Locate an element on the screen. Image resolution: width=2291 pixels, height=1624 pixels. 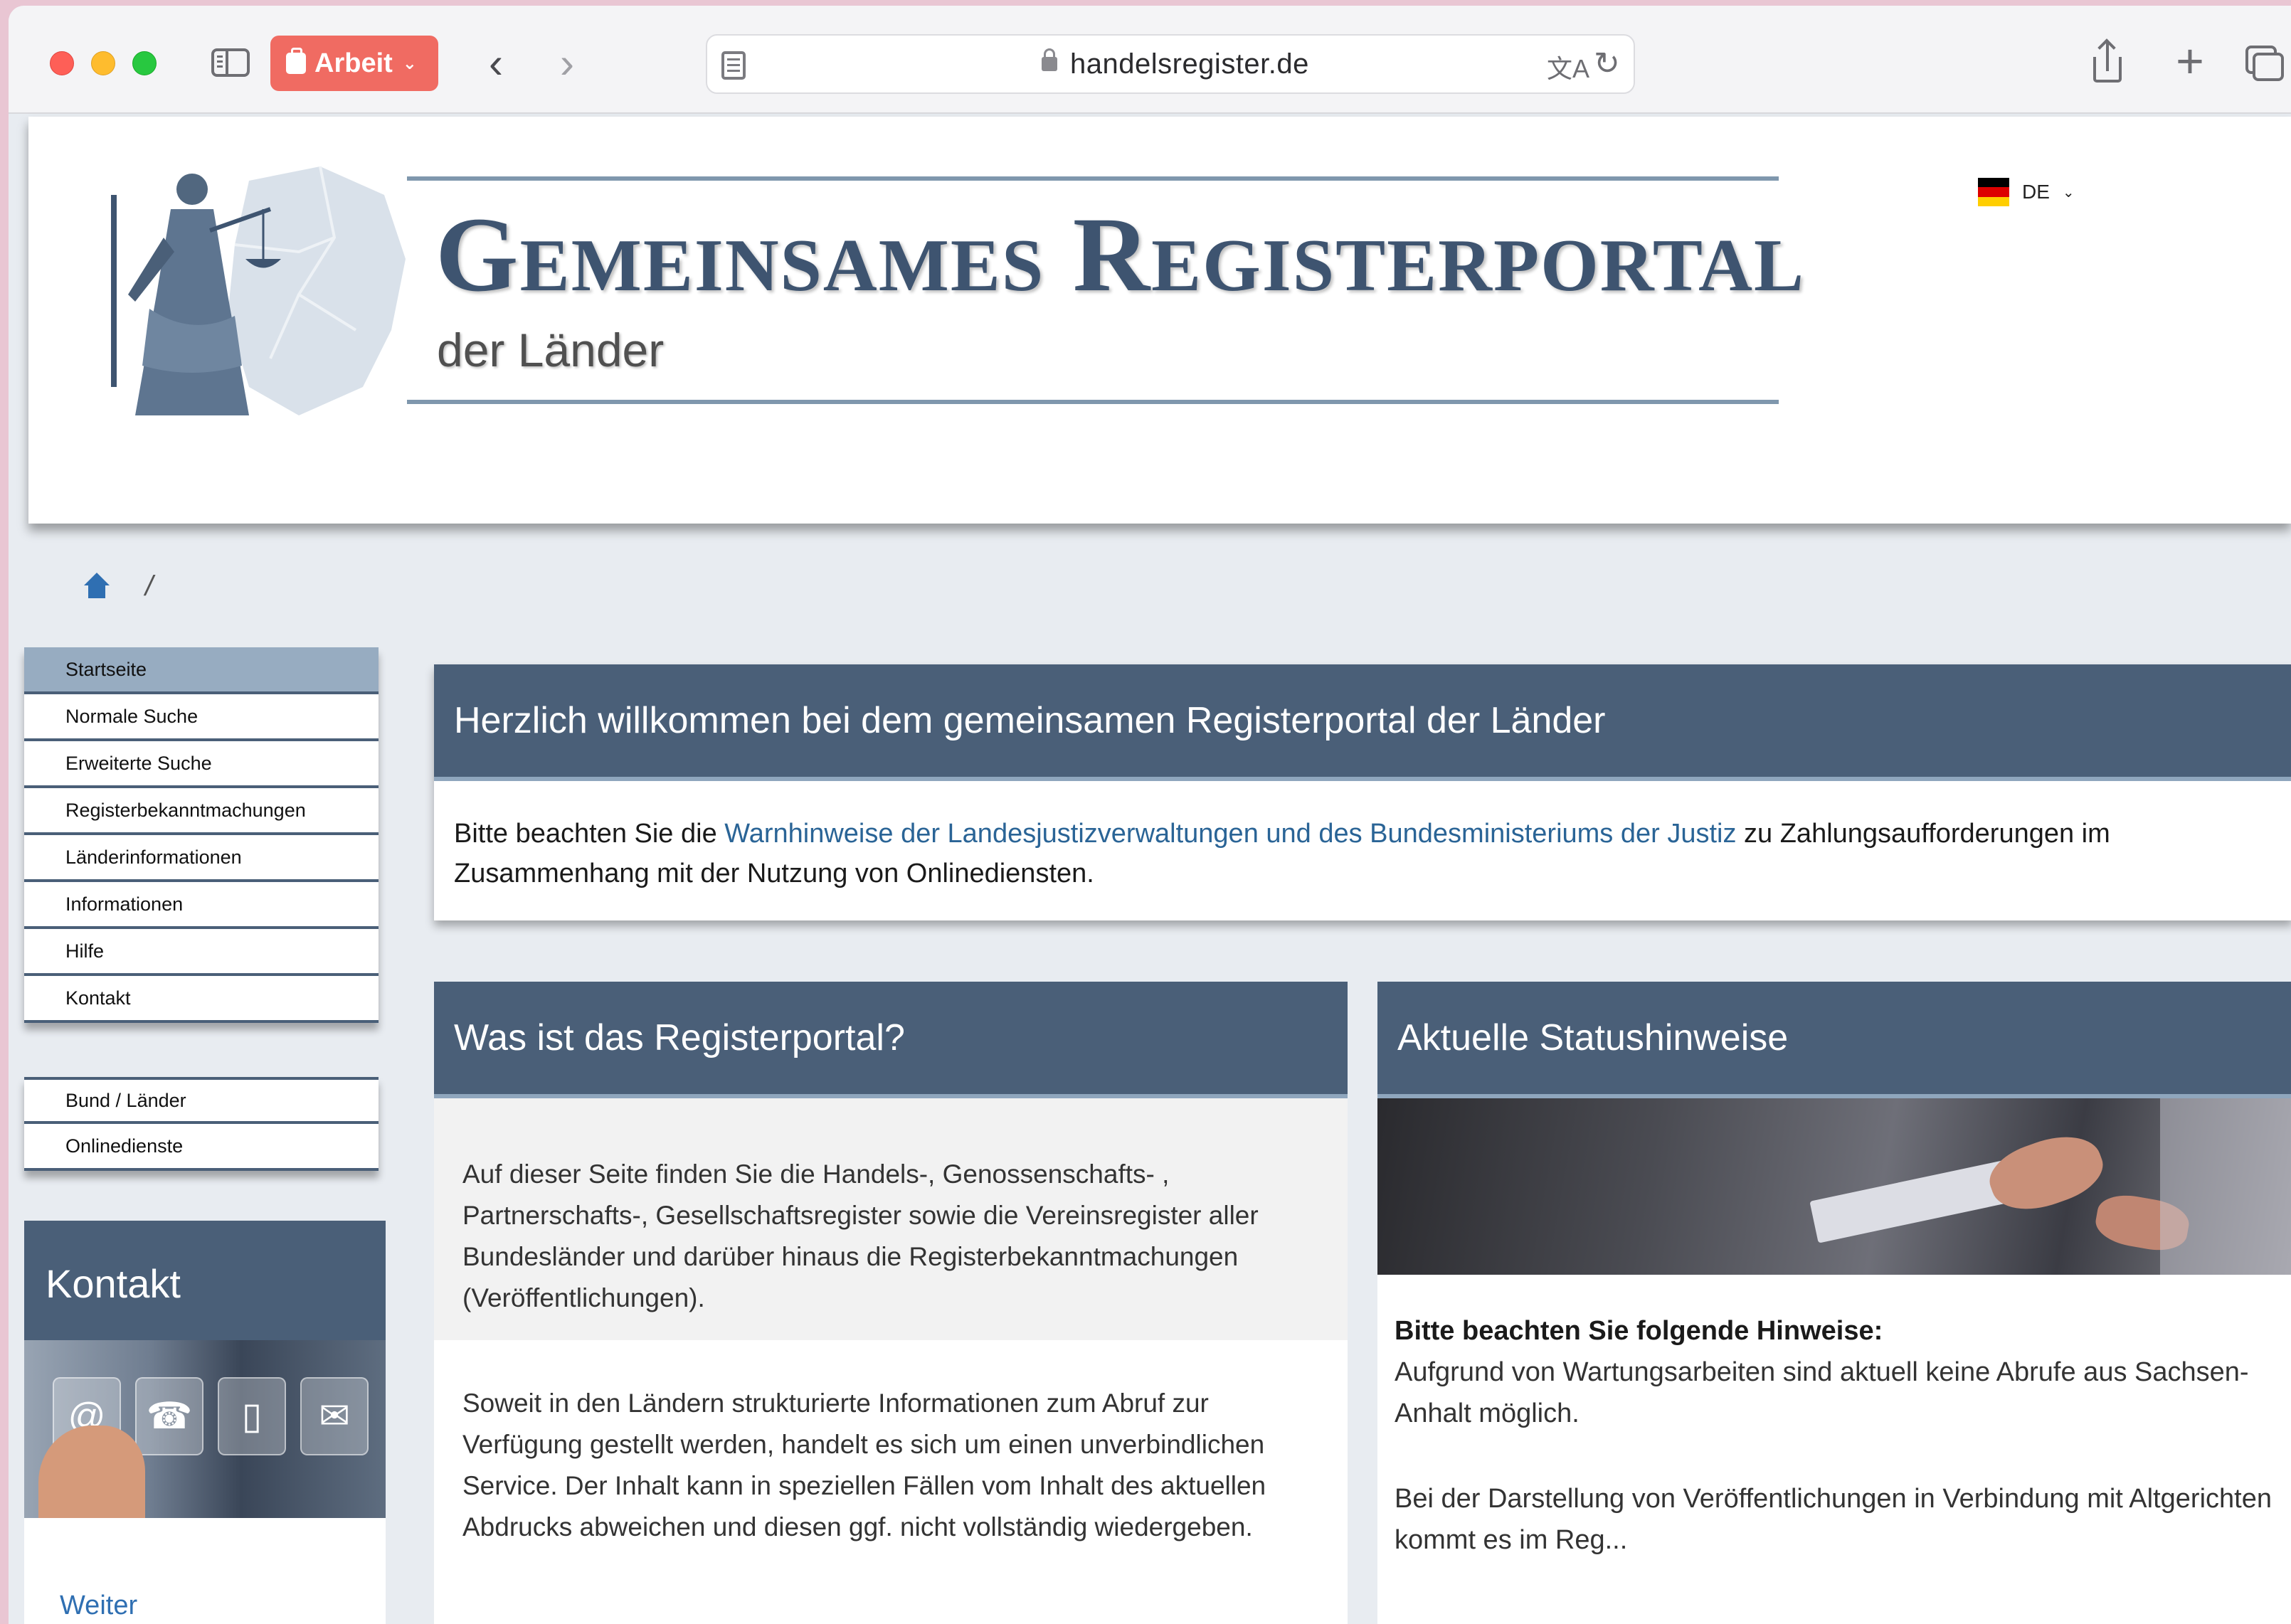
brand-title: Gemeinsames Registerportal is located at coordinates (1120, 255).